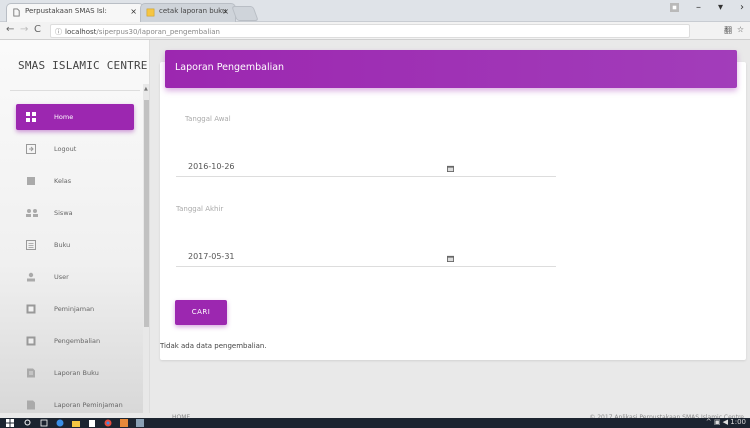  What do you see at coordinates (146, 213) in the screenshot?
I see `scroll-thumb` at bounding box center [146, 213].